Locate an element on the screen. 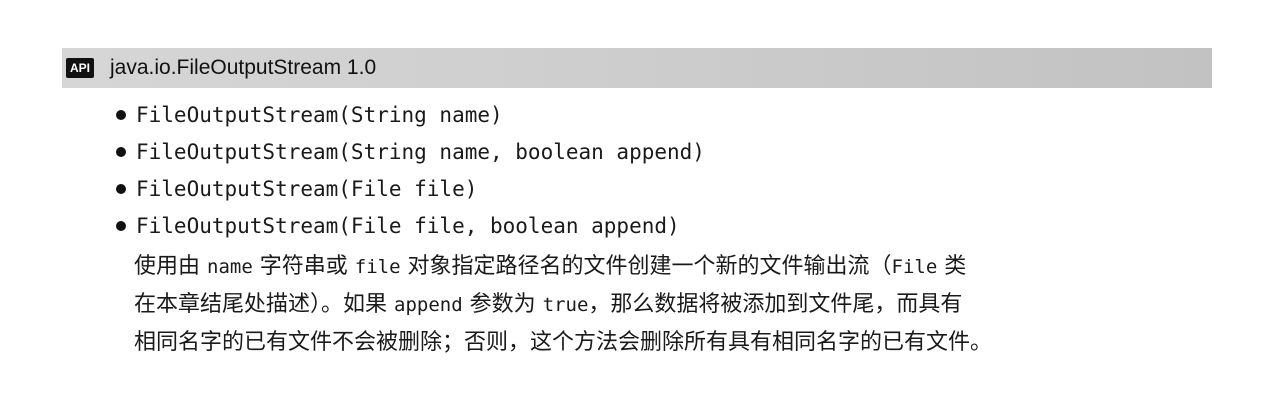 This screenshot has height=408, width=1263. api-class-title: java.io.FileOutputStream 1.0 is located at coordinates (243, 67).